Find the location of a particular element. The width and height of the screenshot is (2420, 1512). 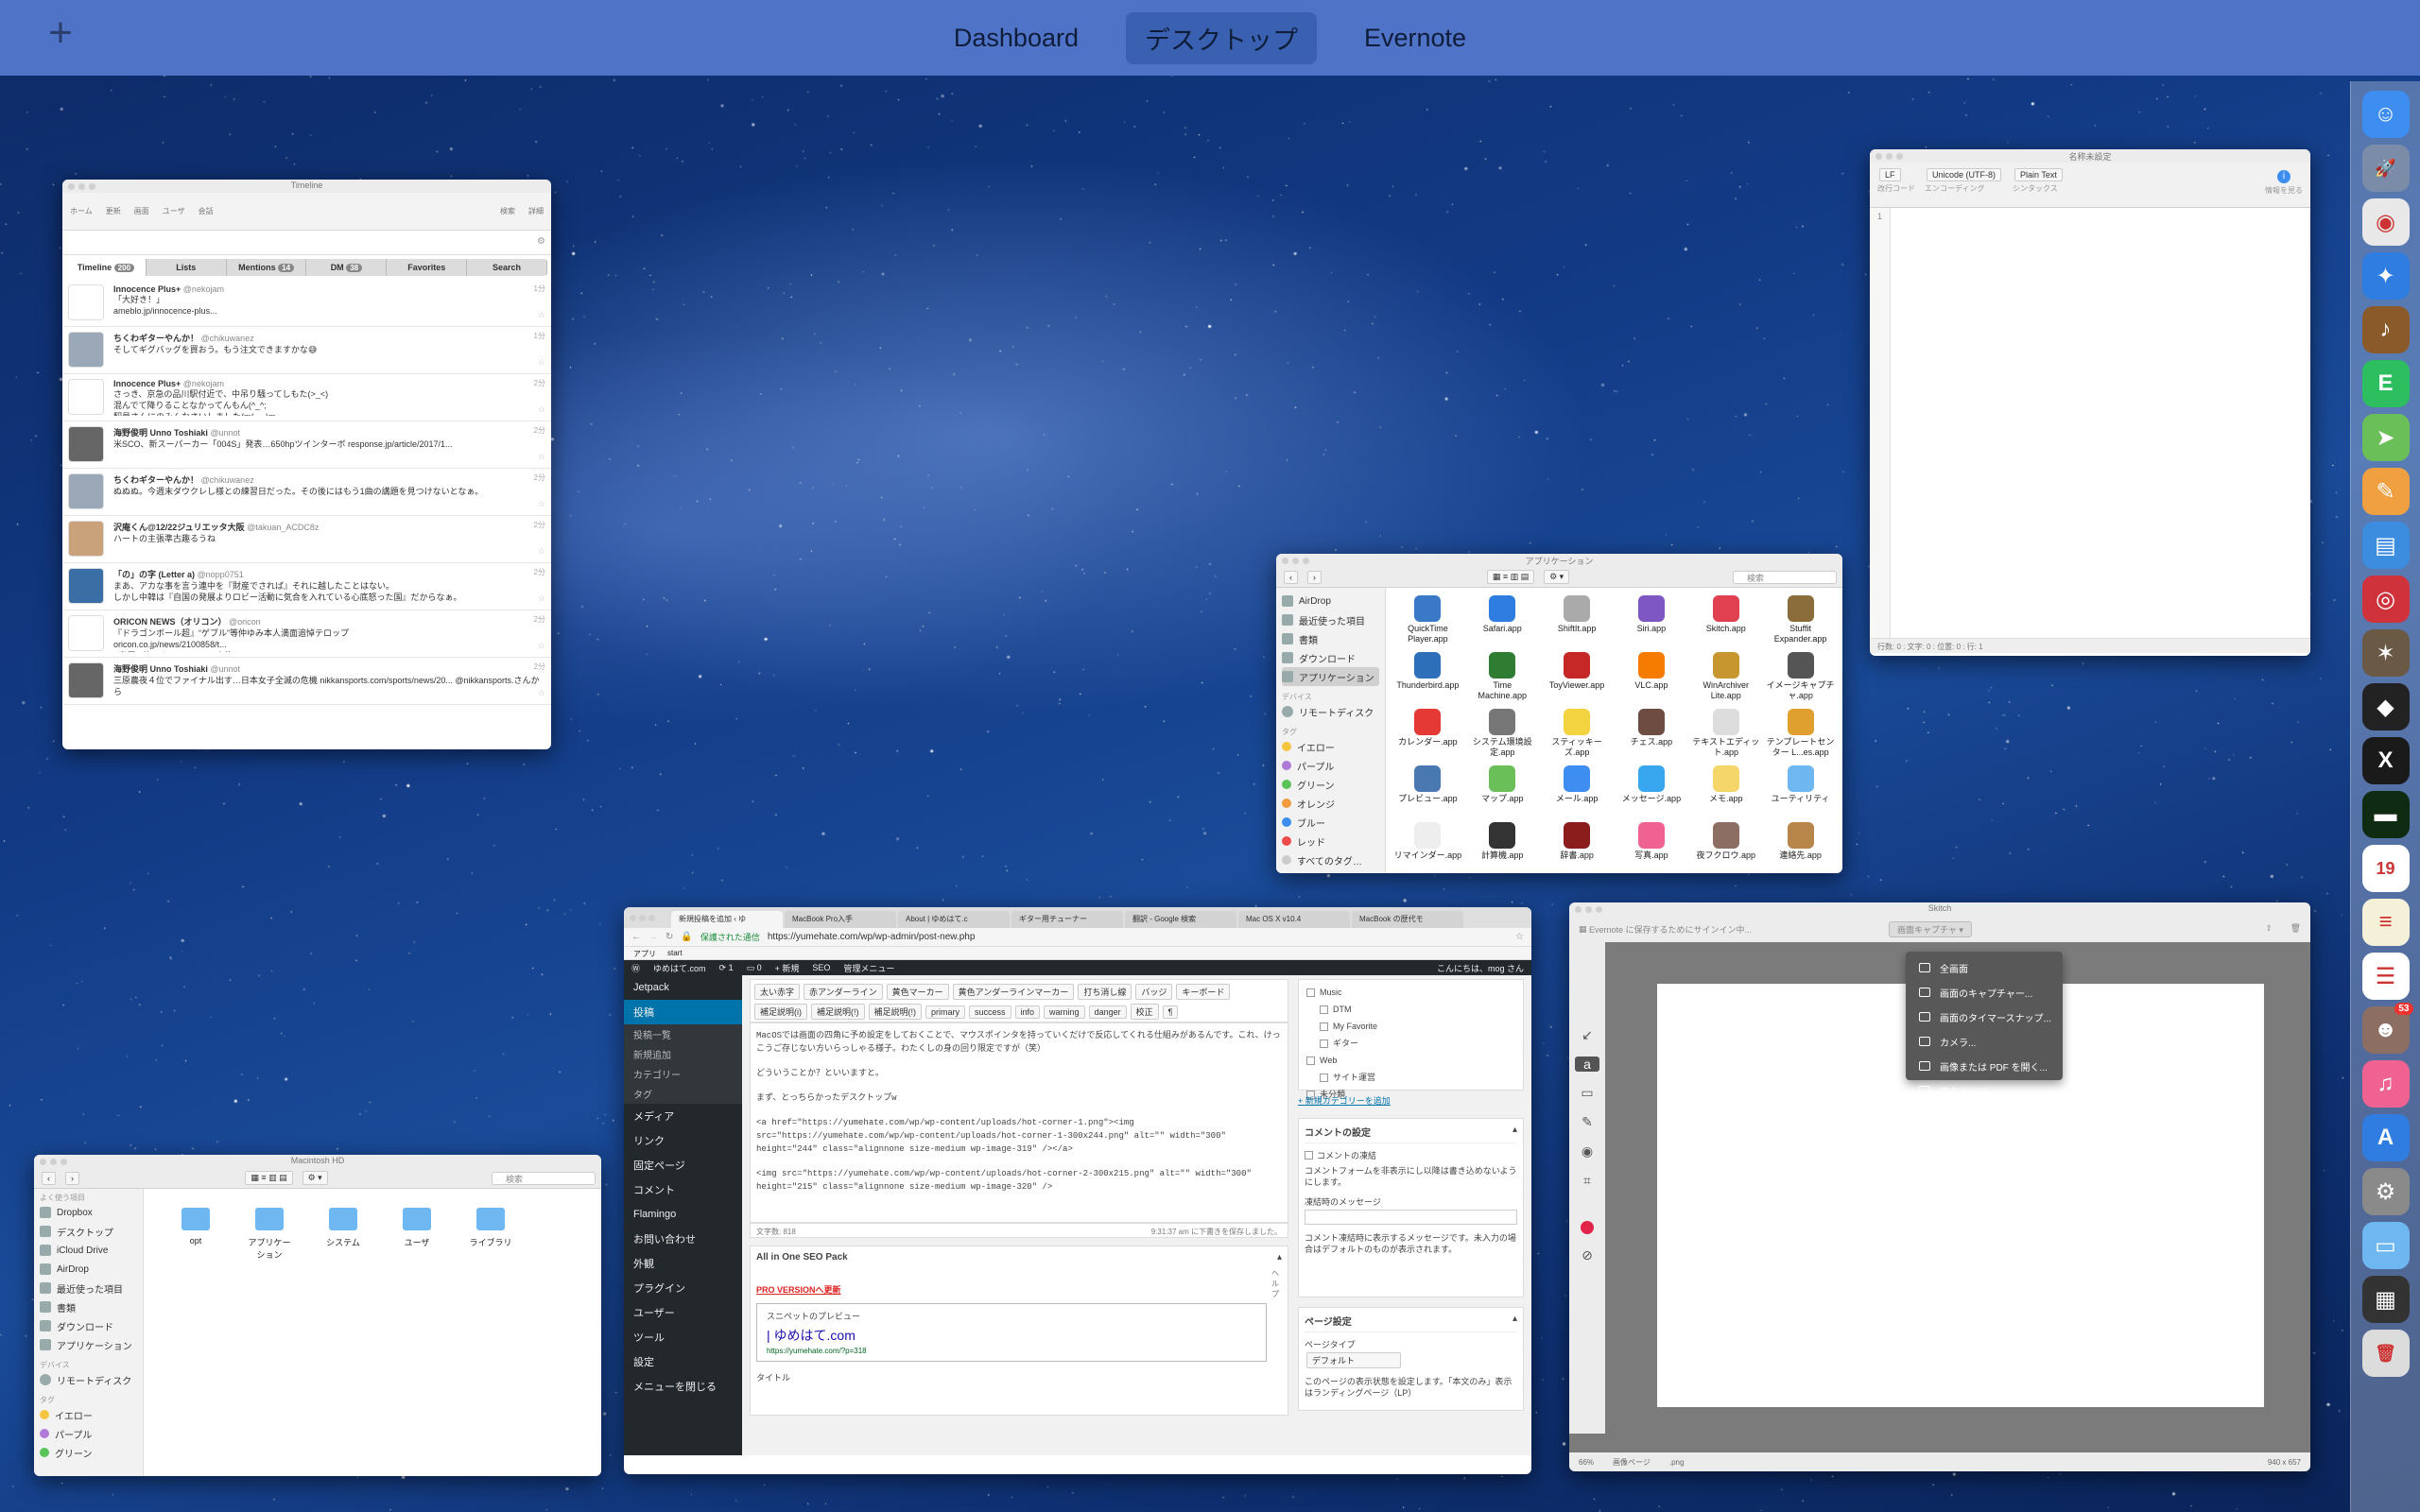

compose-area: ⚙ is located at coordinates (306, 243).